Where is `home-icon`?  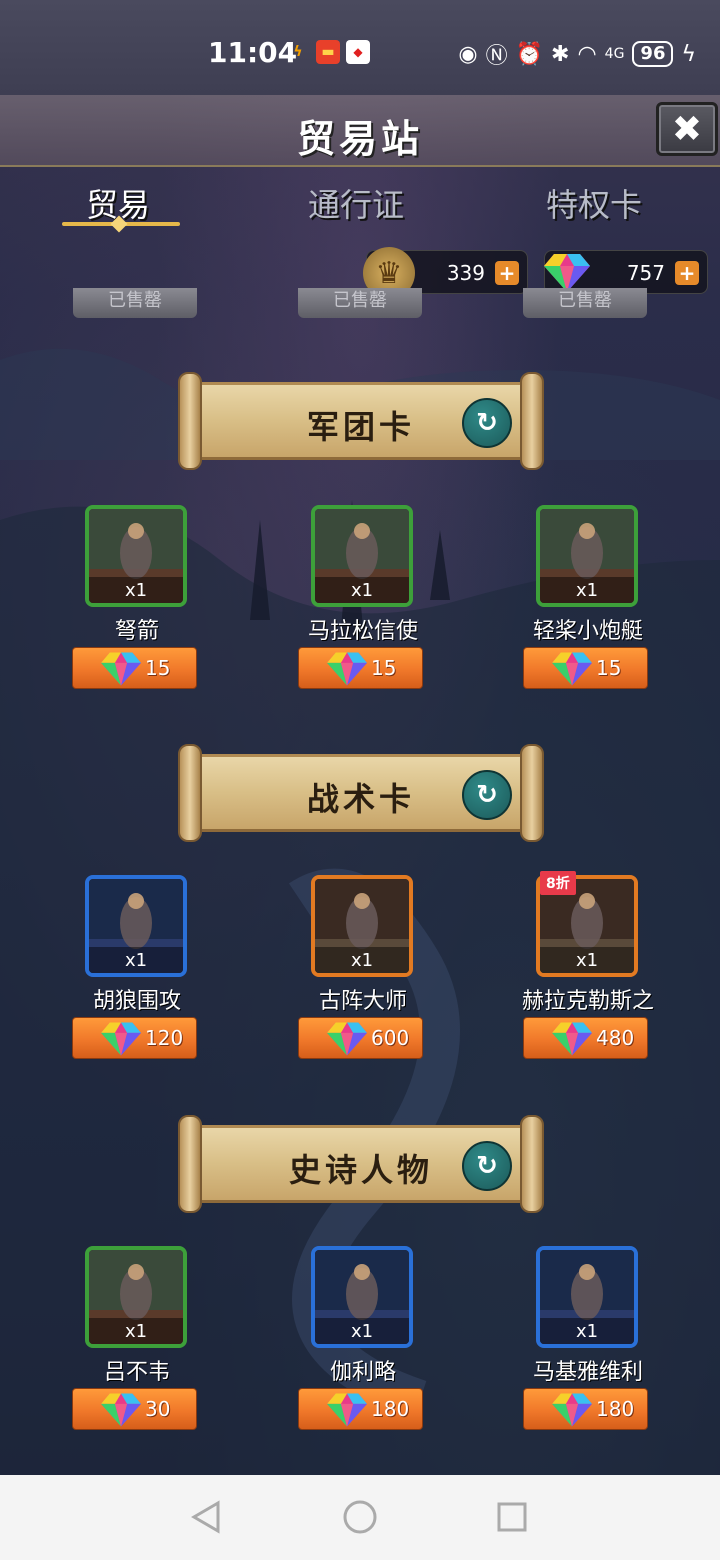 home-icon is located at coordinates (360, 1517).